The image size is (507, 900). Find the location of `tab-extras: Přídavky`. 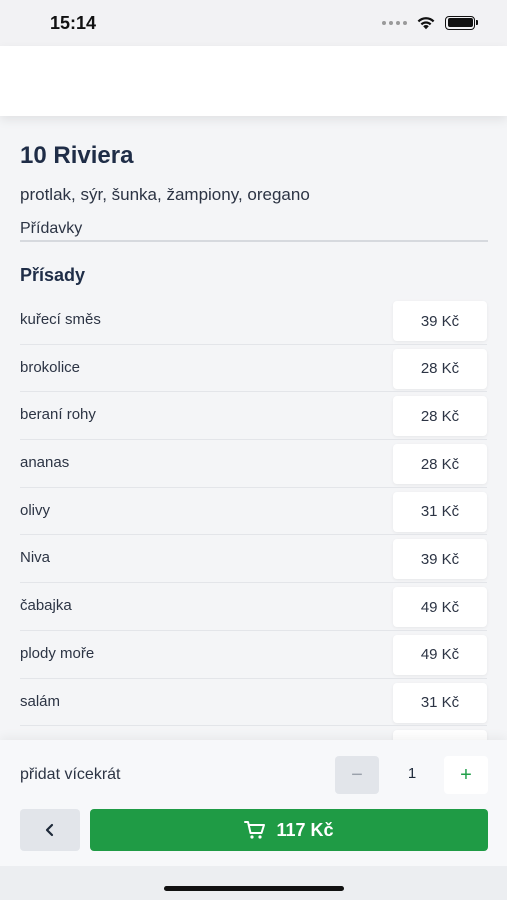

tab-extras: Přídavky is located at coordinates (254, 231).